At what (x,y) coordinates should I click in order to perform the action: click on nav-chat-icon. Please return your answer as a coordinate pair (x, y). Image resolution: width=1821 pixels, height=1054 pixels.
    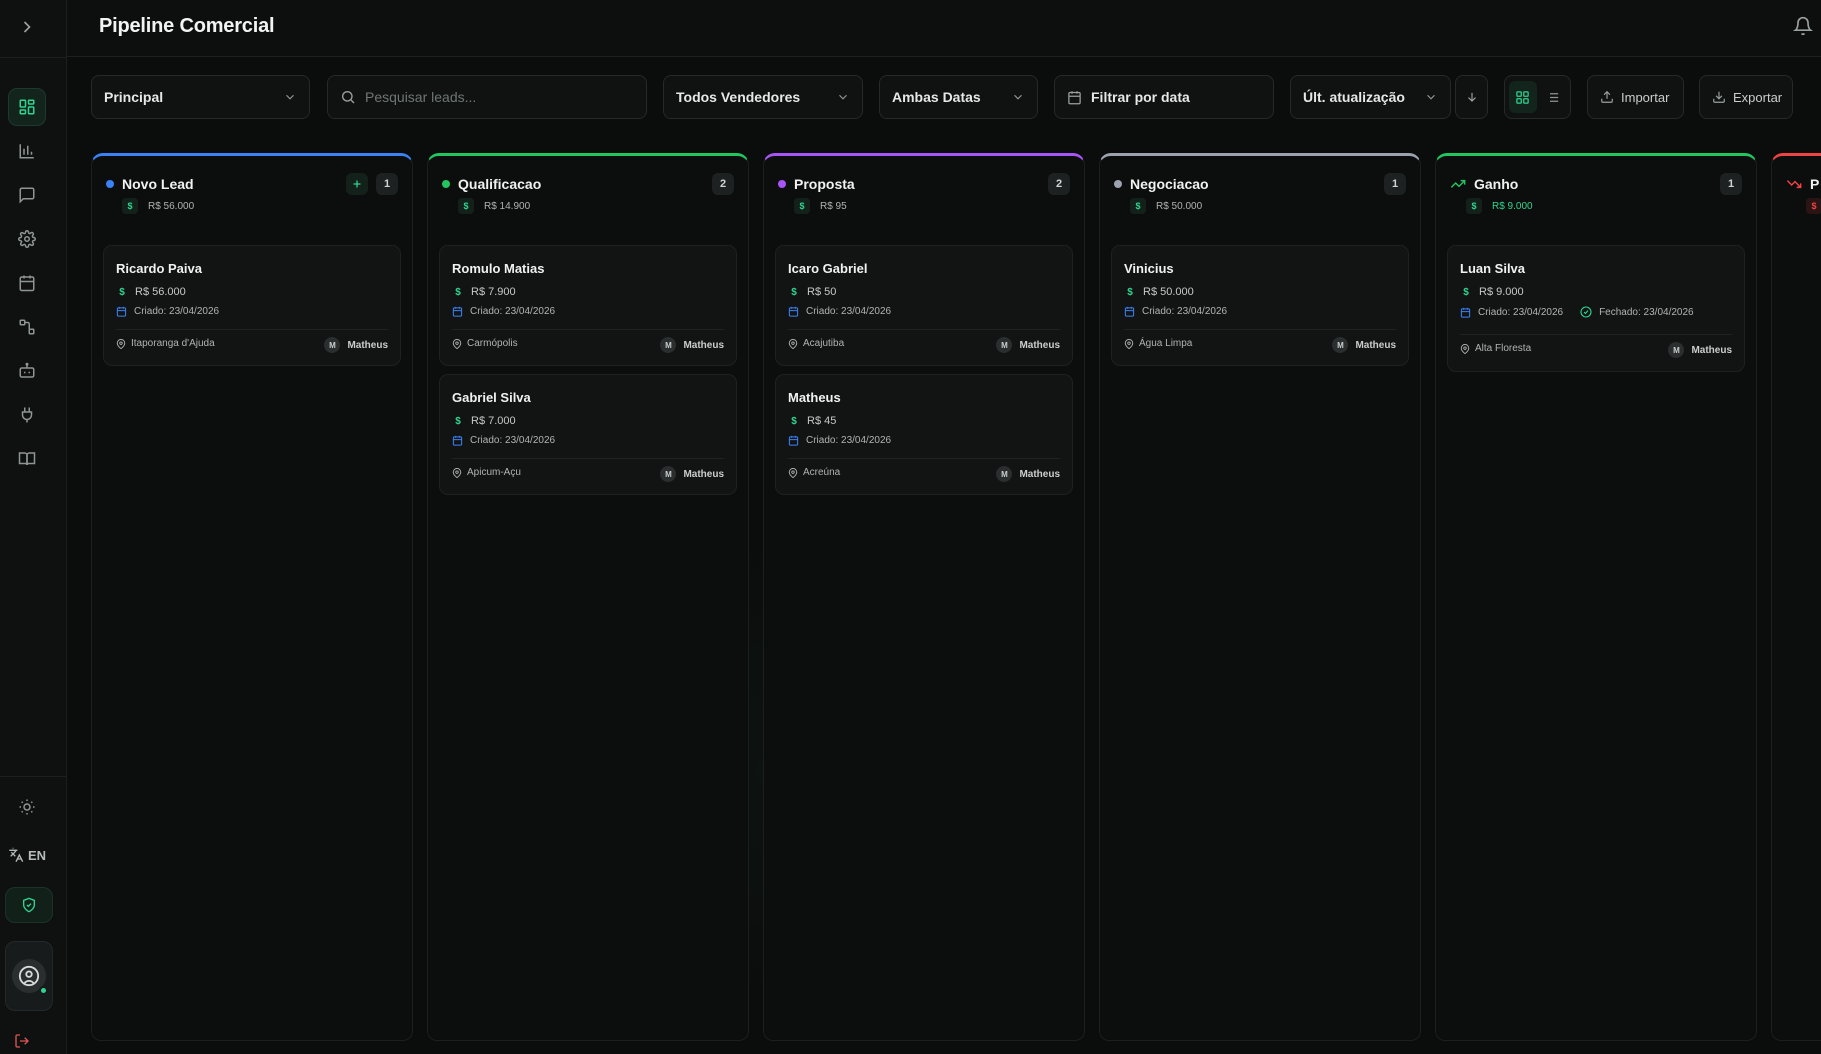
    Looking at the image, I should click on (27, 195).